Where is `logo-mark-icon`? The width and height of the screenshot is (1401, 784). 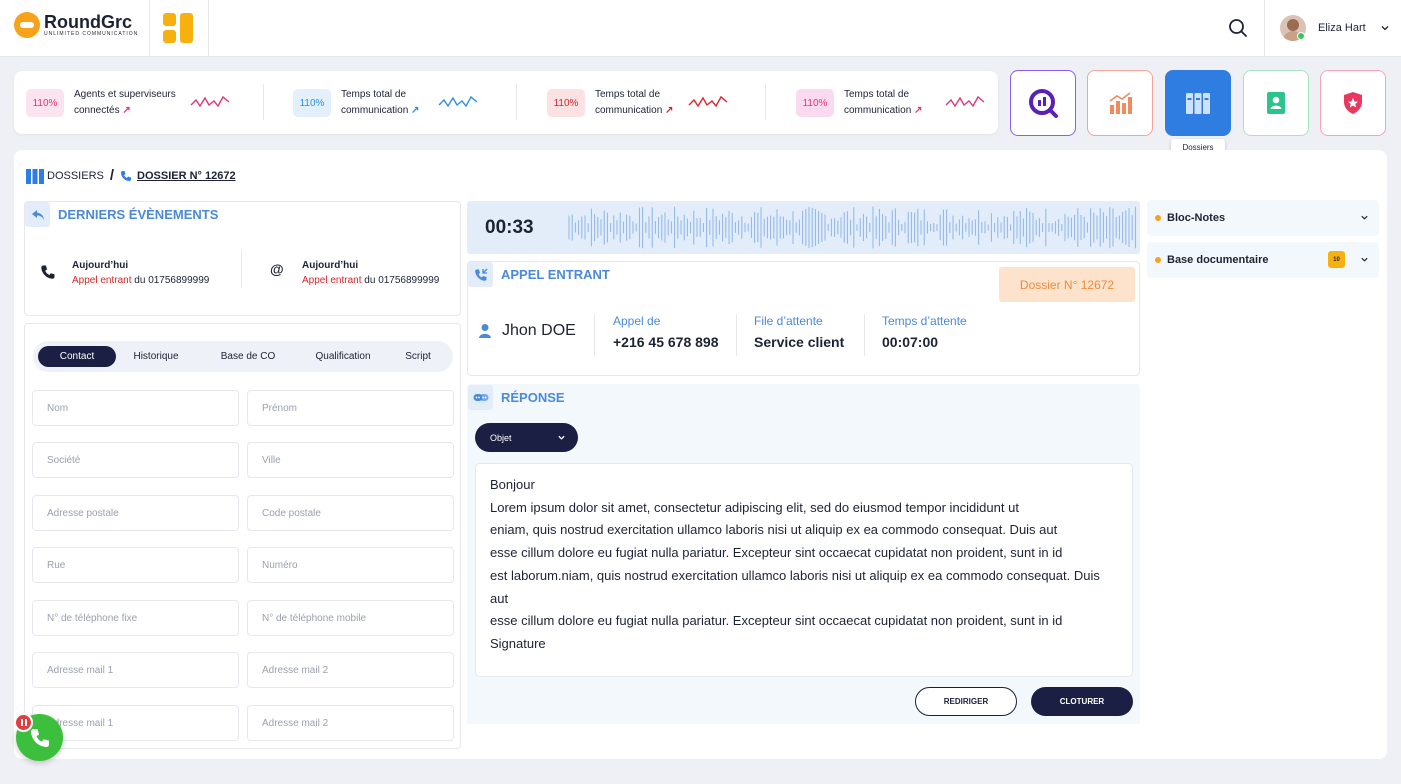 logo-mark-icon is located at coordinates (27, 25).